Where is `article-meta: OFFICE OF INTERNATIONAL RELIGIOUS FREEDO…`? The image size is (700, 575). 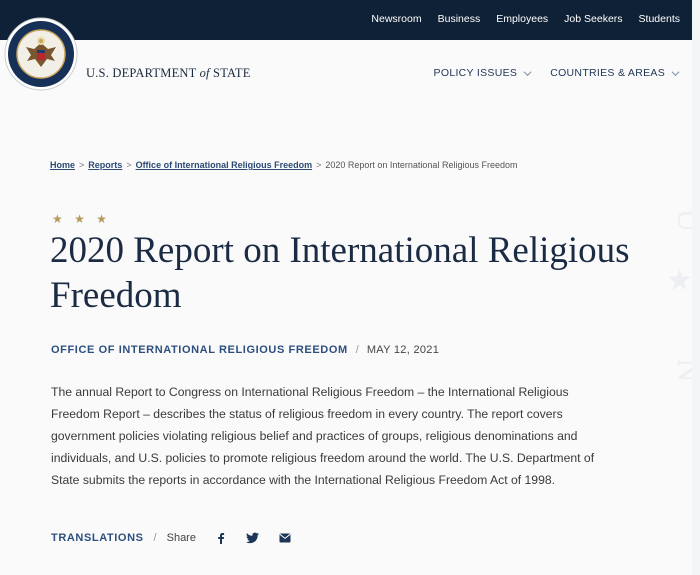 article-meta: OFFICE OF INTERNATIONAL RELIGIOUS FREEDO… is located at coordinates (245, 350).